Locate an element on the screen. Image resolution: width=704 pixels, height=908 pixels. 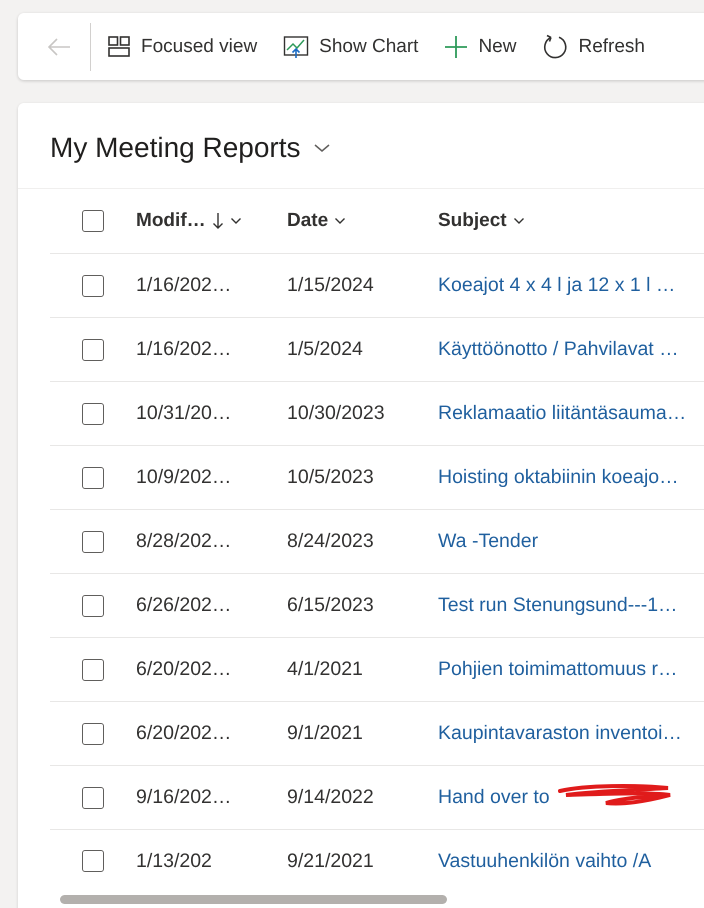
view-title: My Meeting Reports is located at coordinates (175, 148).